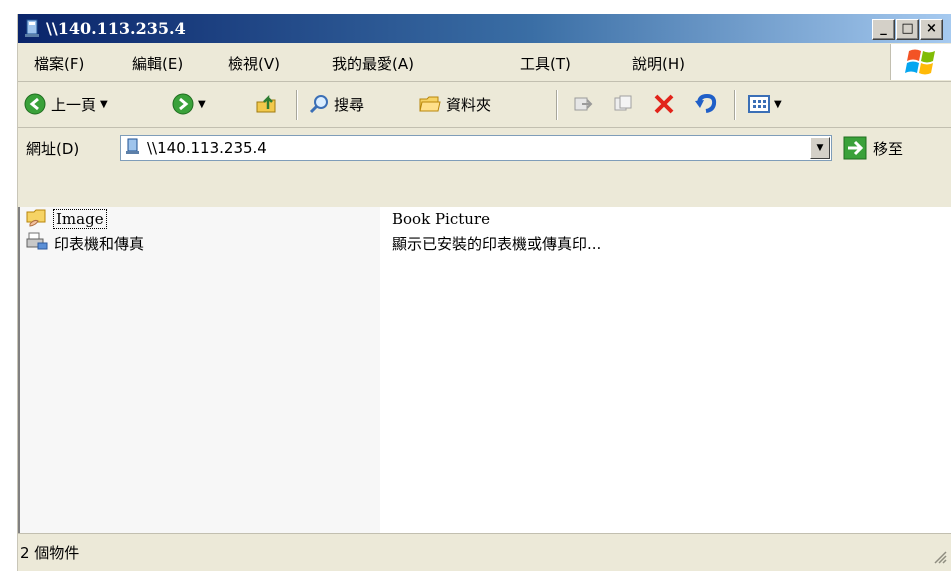  I want to click on search-button: 搜尋, so click(336, 104).